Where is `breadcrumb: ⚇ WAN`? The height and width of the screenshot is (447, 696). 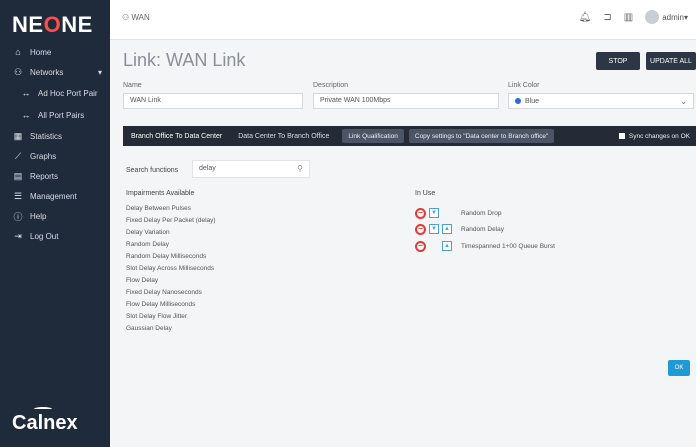 breadcrumb: ⚇ WAN is located at coordinates (136, 17).